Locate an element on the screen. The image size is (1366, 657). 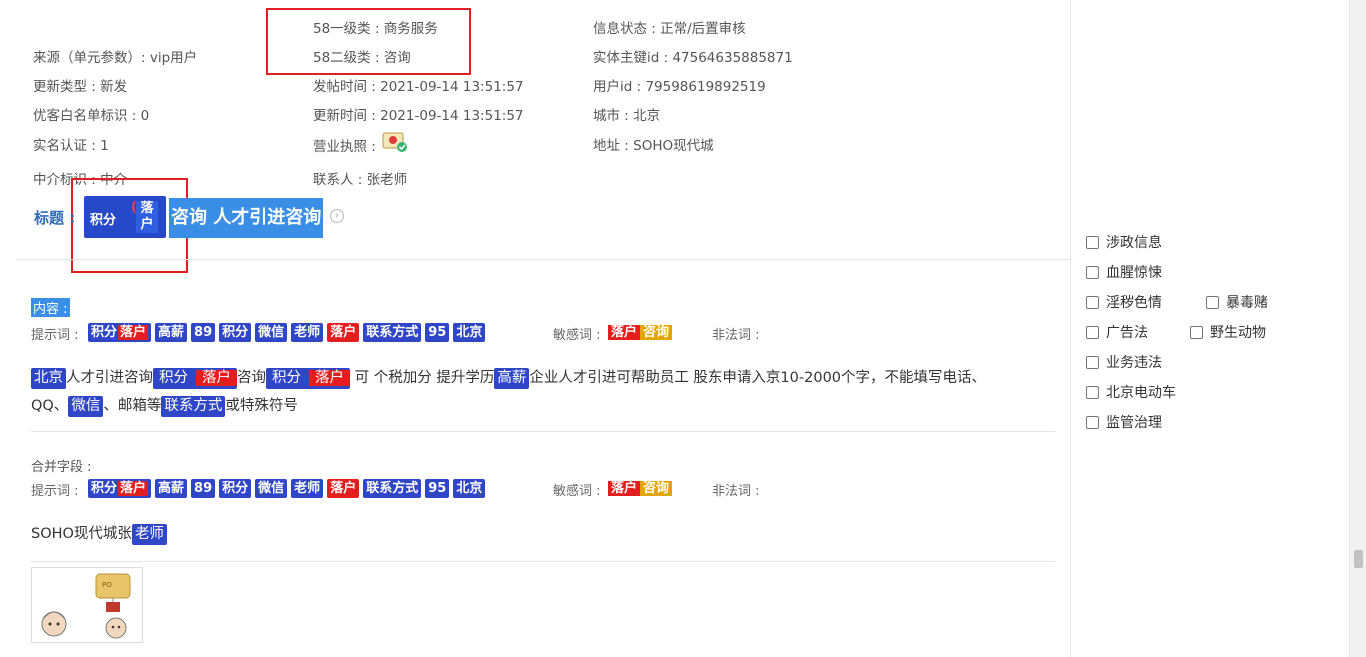
address: 地址 : SOHO现代城 is located at coordinates (653, 146).